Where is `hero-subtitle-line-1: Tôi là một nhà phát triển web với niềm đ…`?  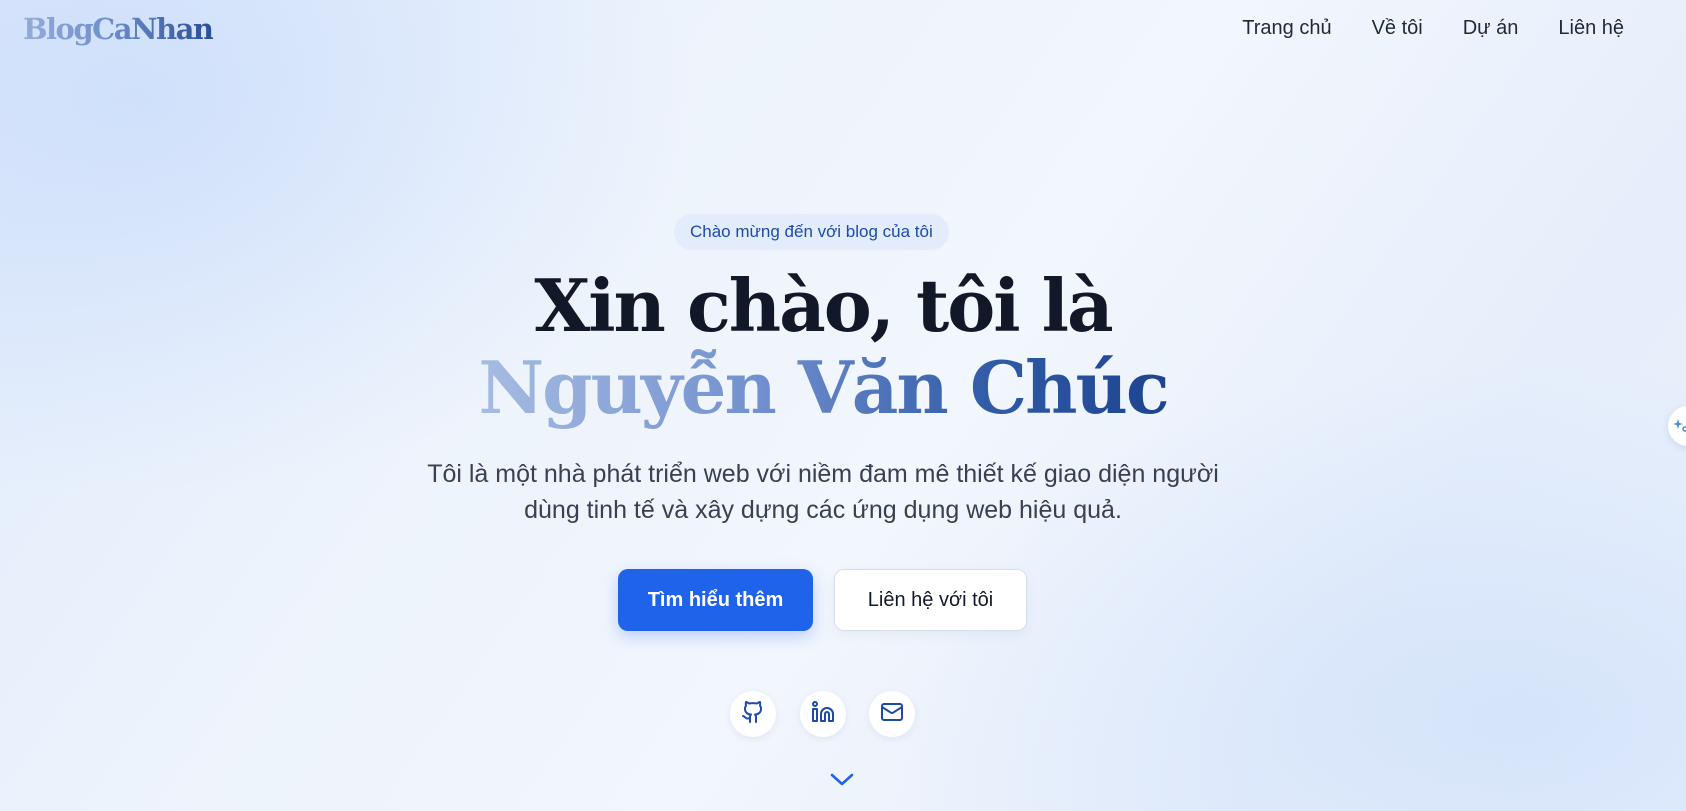 hero-subtitle-line-1: Tôi là một nhà phát triển web với niềm đ… is located at coordinates (823, 474).